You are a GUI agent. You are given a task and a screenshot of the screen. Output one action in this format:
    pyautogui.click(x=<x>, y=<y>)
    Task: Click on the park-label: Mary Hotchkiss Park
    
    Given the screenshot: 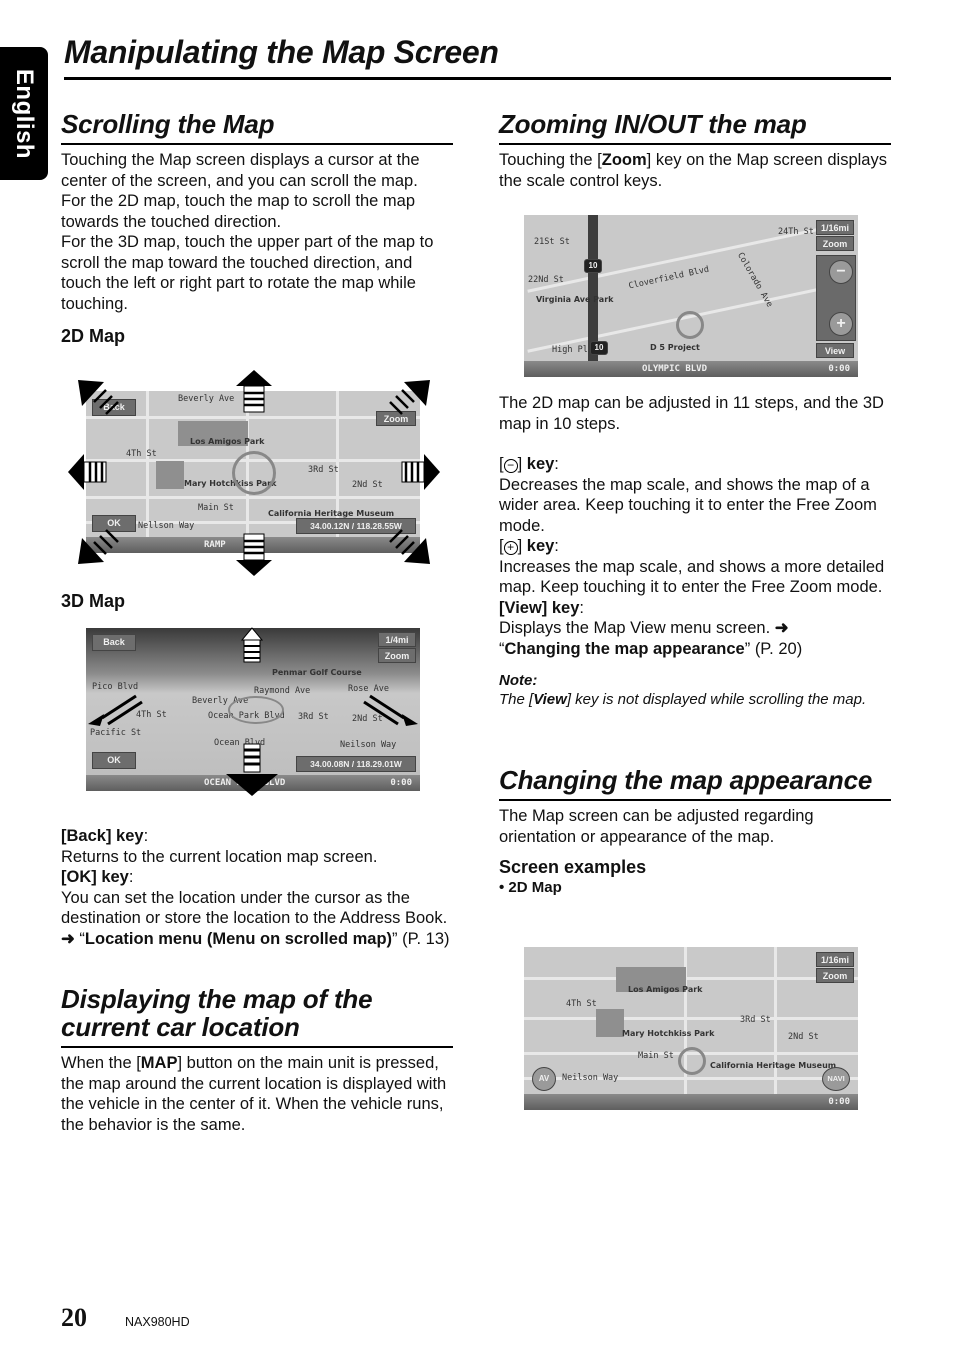 What is the action you would take?
    pyautogui.click(x=668, y=1033)
    